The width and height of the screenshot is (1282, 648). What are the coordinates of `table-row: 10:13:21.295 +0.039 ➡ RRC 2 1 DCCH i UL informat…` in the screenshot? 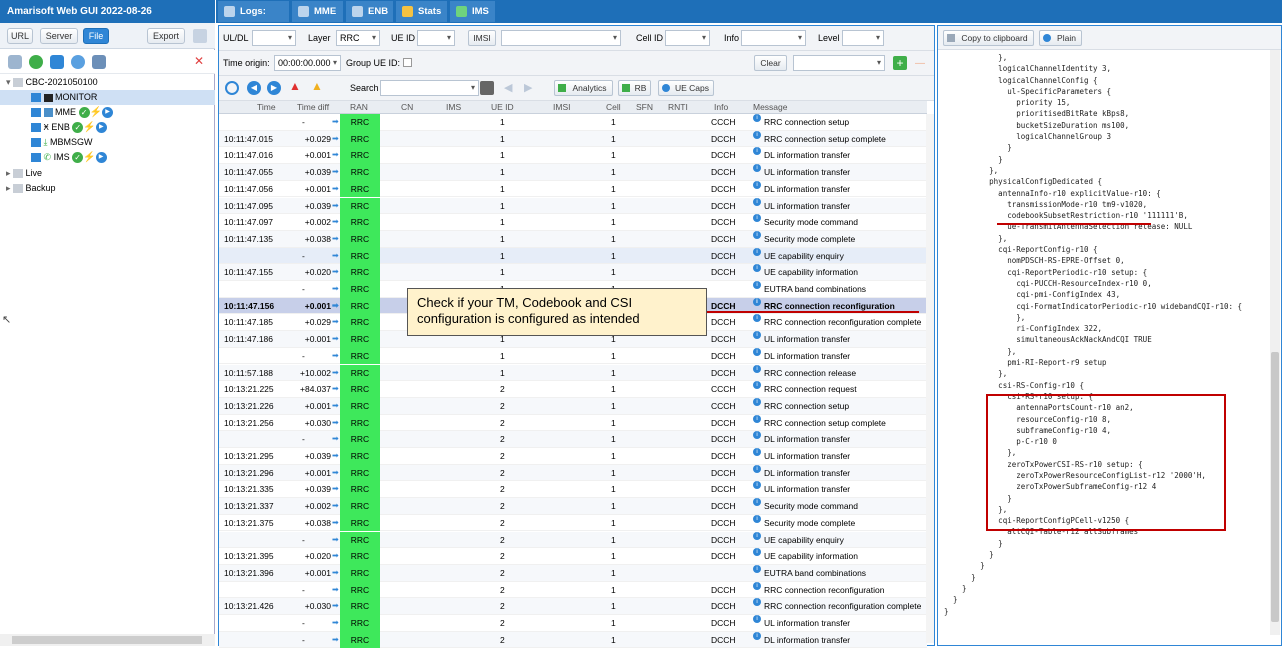 It's located at (573, 456).